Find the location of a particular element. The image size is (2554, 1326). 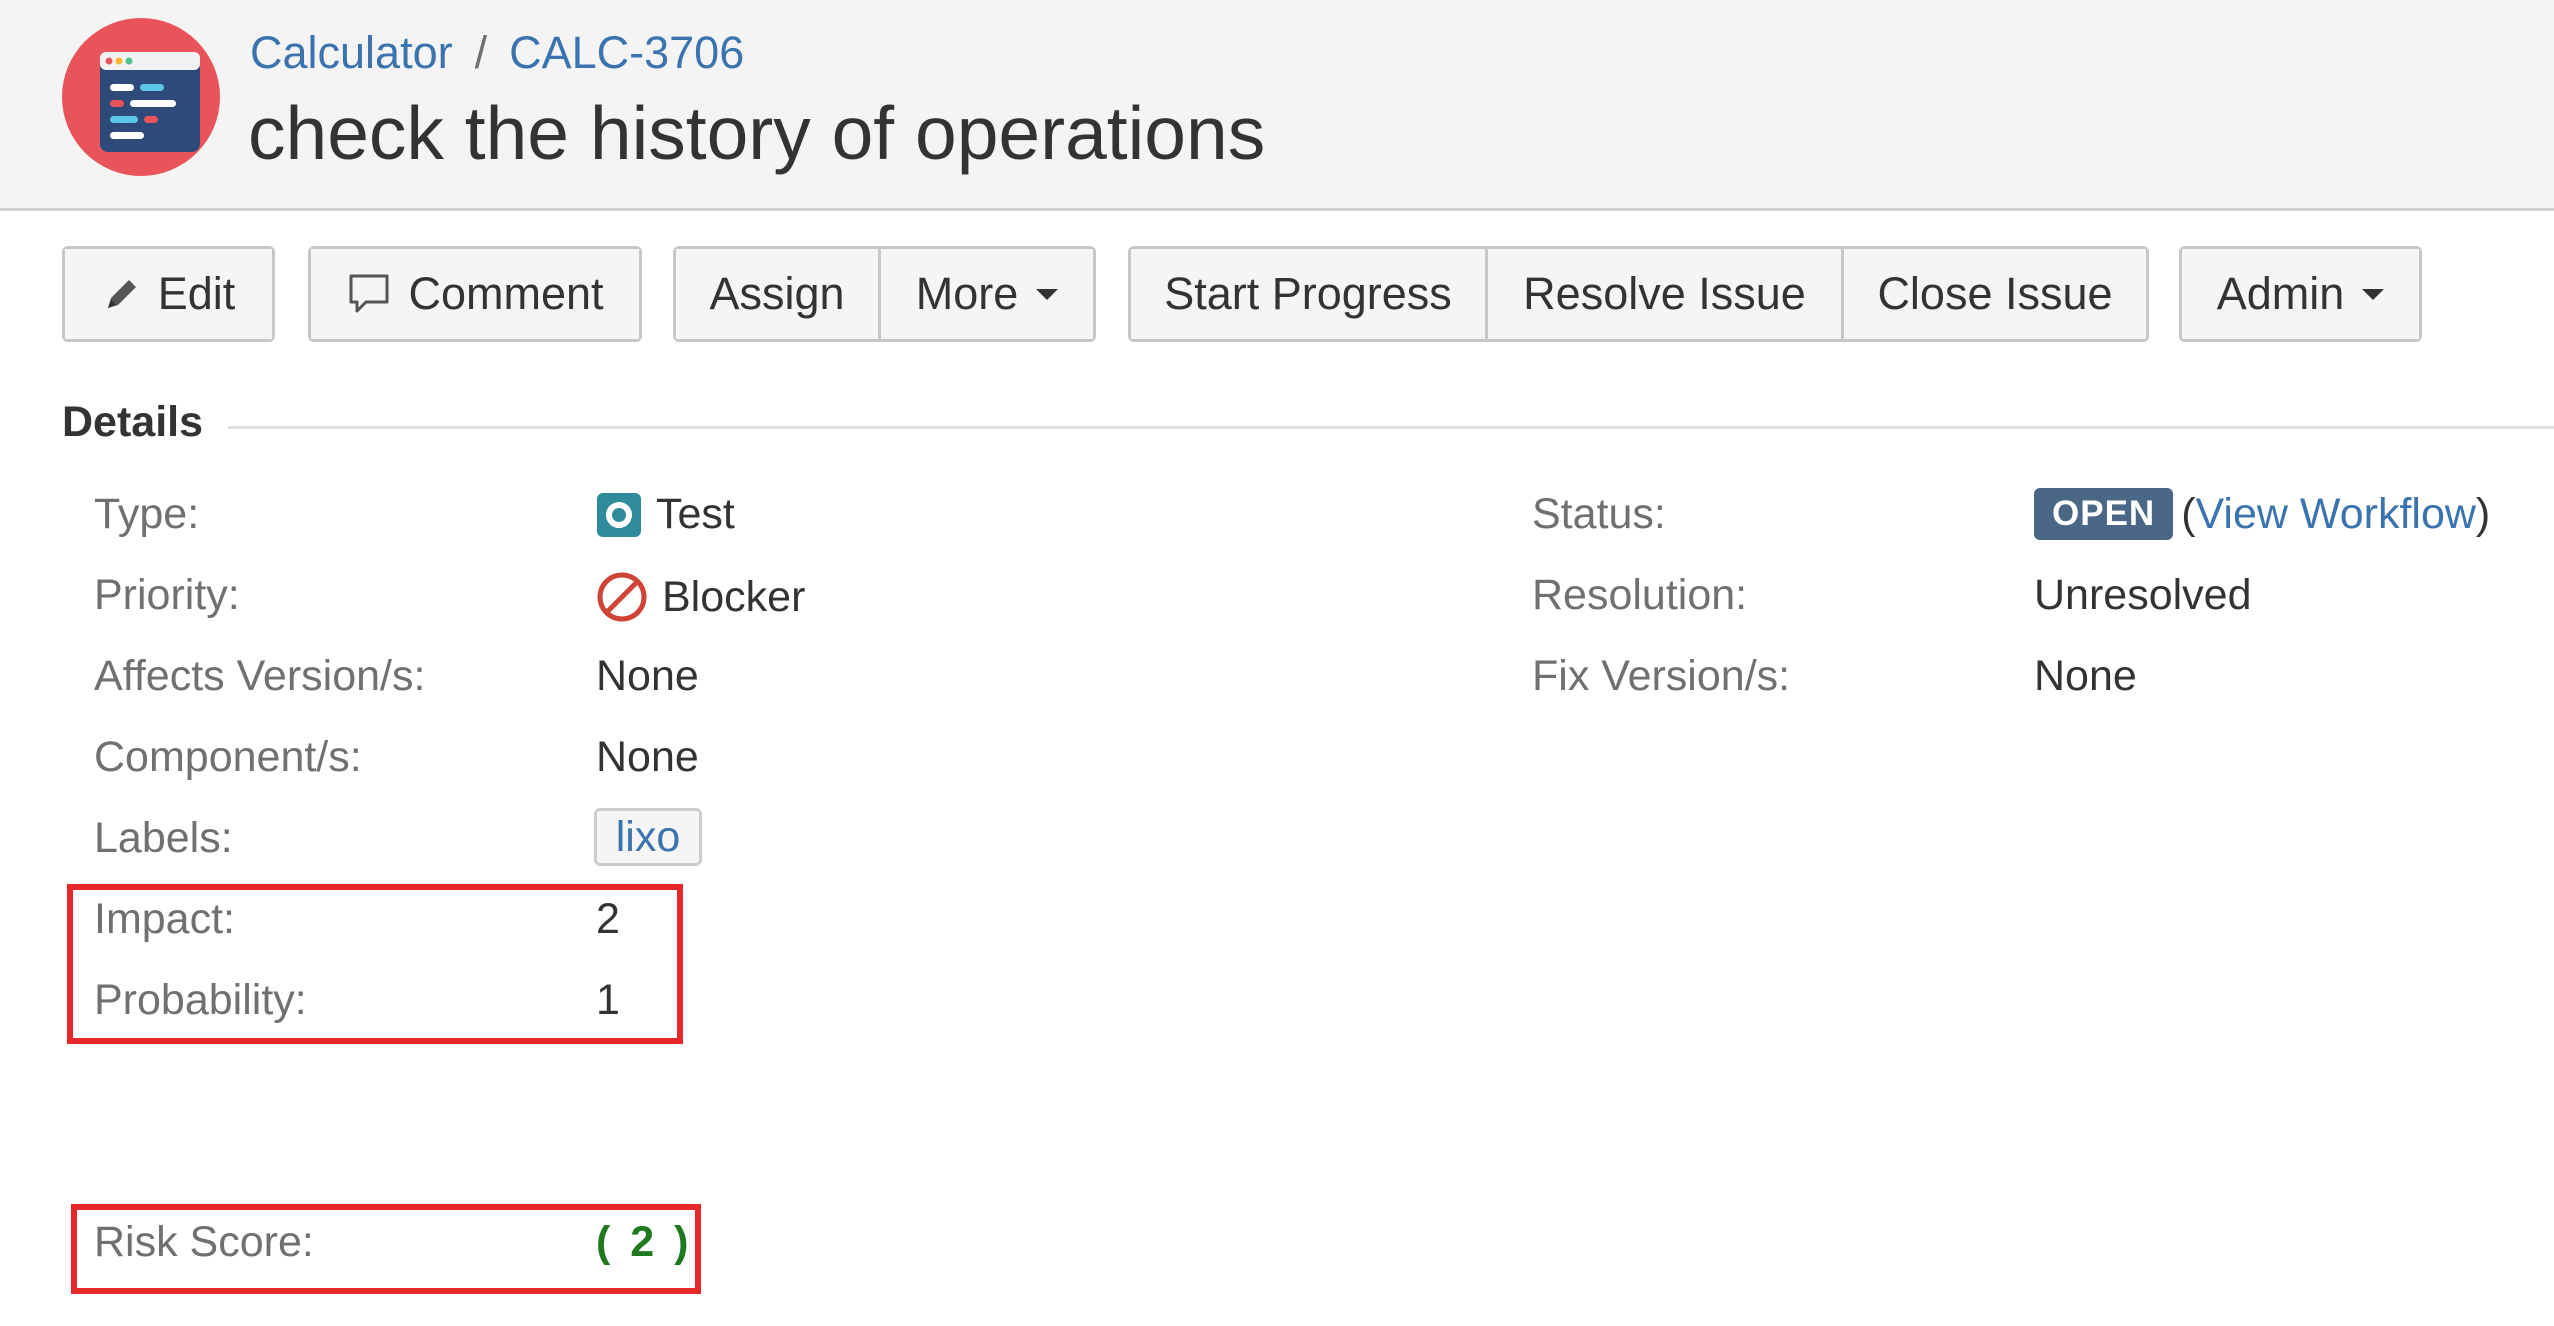

admin-label: Admin is located at coordinates (2280, 293).